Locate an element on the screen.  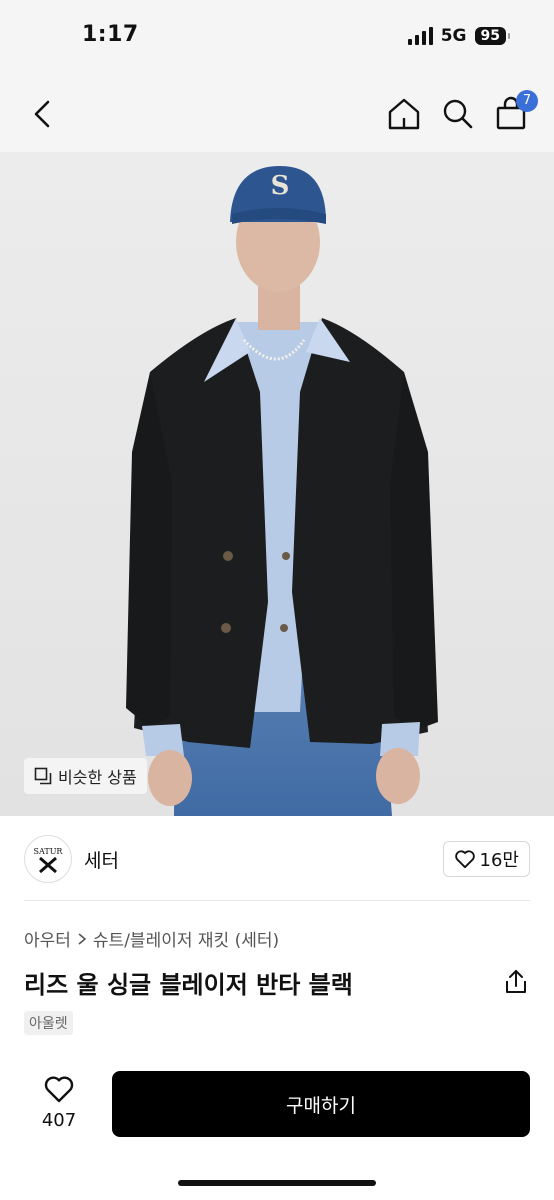
similar-products-button: 비슷한 상품 is located at coordinates (85, 776).